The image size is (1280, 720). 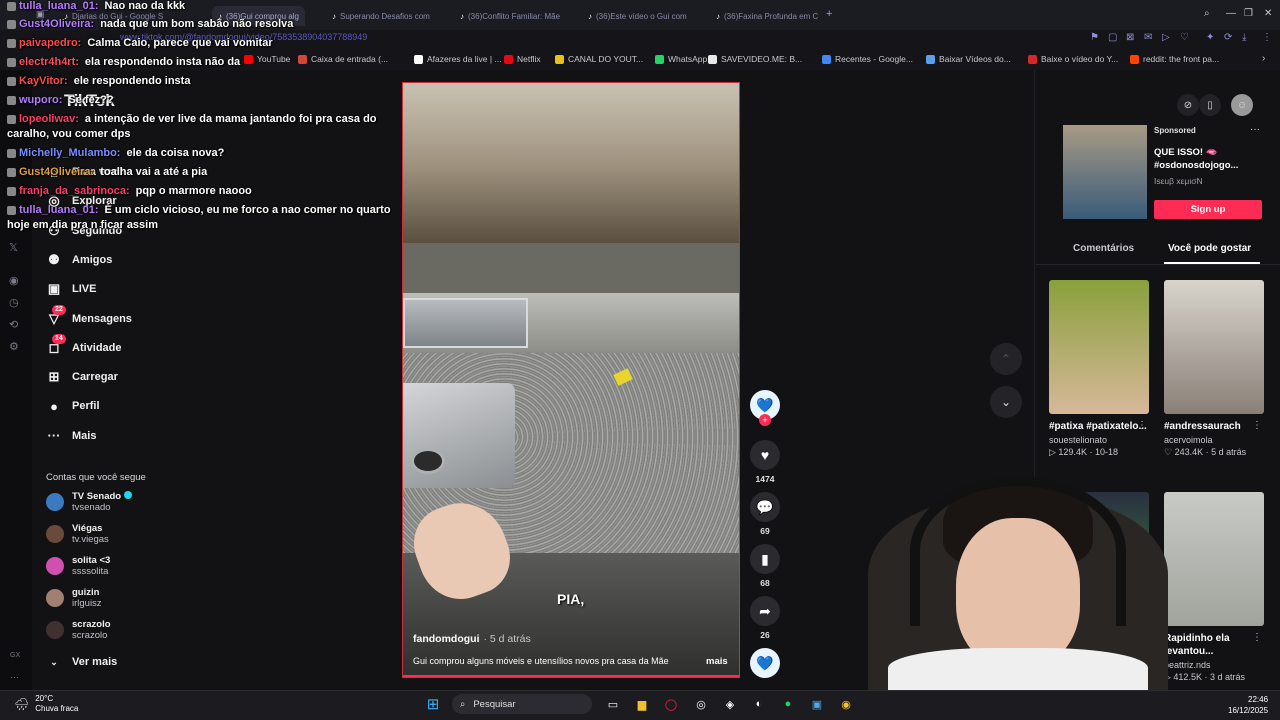 What do you see at coordinates (730, 704) in the screenshot?
I see `app-icon-2: ◈` at bounding box center [730, 704].